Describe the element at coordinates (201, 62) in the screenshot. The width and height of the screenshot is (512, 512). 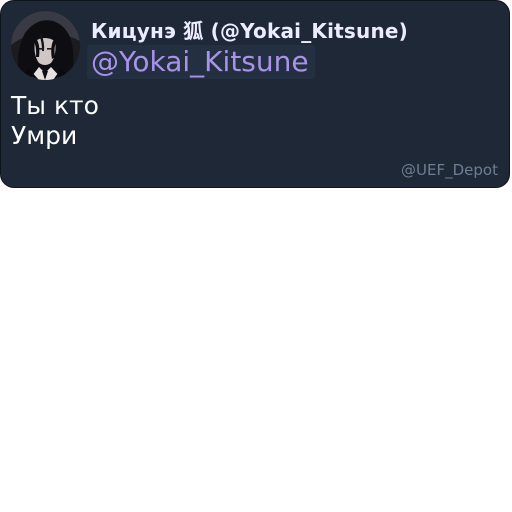
I see `user-mention: @Yokai_Kitsune` at that location.